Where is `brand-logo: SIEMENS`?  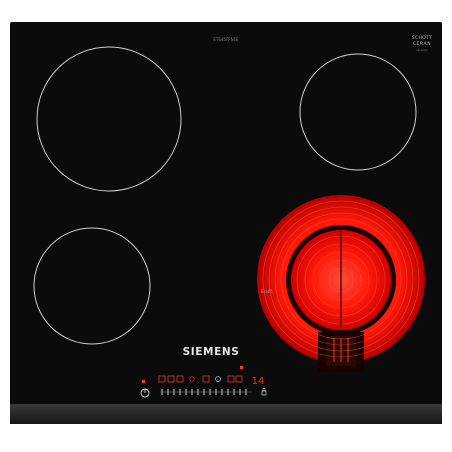 brand-logo: SIEMENS is located at coordinates (211, 352).